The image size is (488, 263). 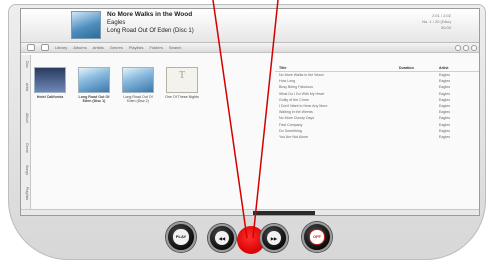 I want to click on toolbar-item-library: Library, so click(x=61, y=47).